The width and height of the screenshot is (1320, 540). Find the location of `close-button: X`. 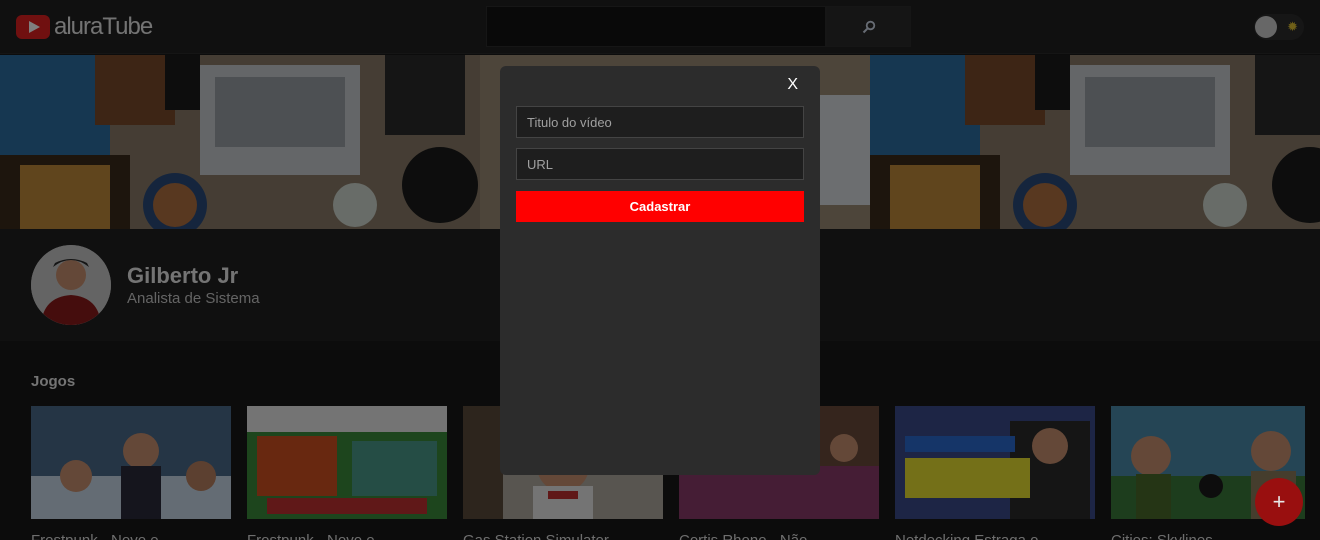

close-button: X is located at coordinates (792, 85).